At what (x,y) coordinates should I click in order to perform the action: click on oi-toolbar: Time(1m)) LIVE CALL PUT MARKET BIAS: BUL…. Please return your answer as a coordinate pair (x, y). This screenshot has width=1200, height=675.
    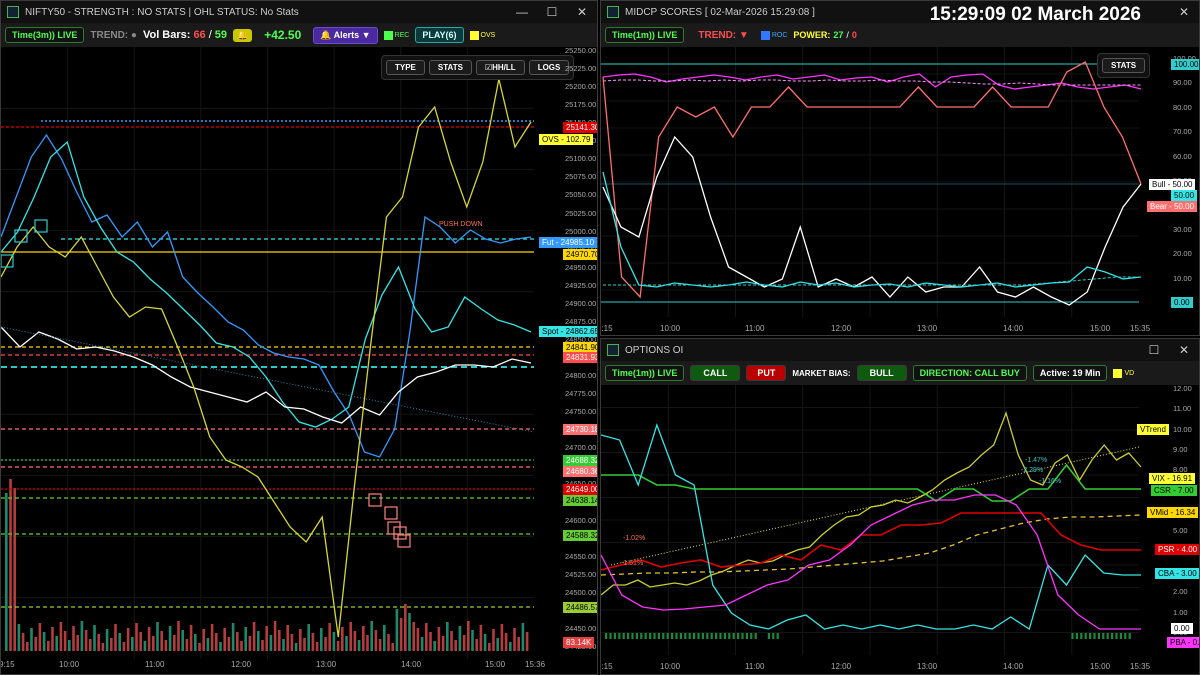
    Looking at the image, I should click on (900, 373).